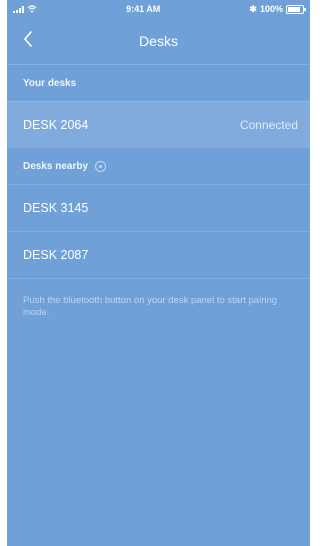 This screenshot has width=320, height=546. What do you see at coordinates (271, 9) in the screenshot?
I see `battery-percent: 100%` at bounding box center [271, 9].